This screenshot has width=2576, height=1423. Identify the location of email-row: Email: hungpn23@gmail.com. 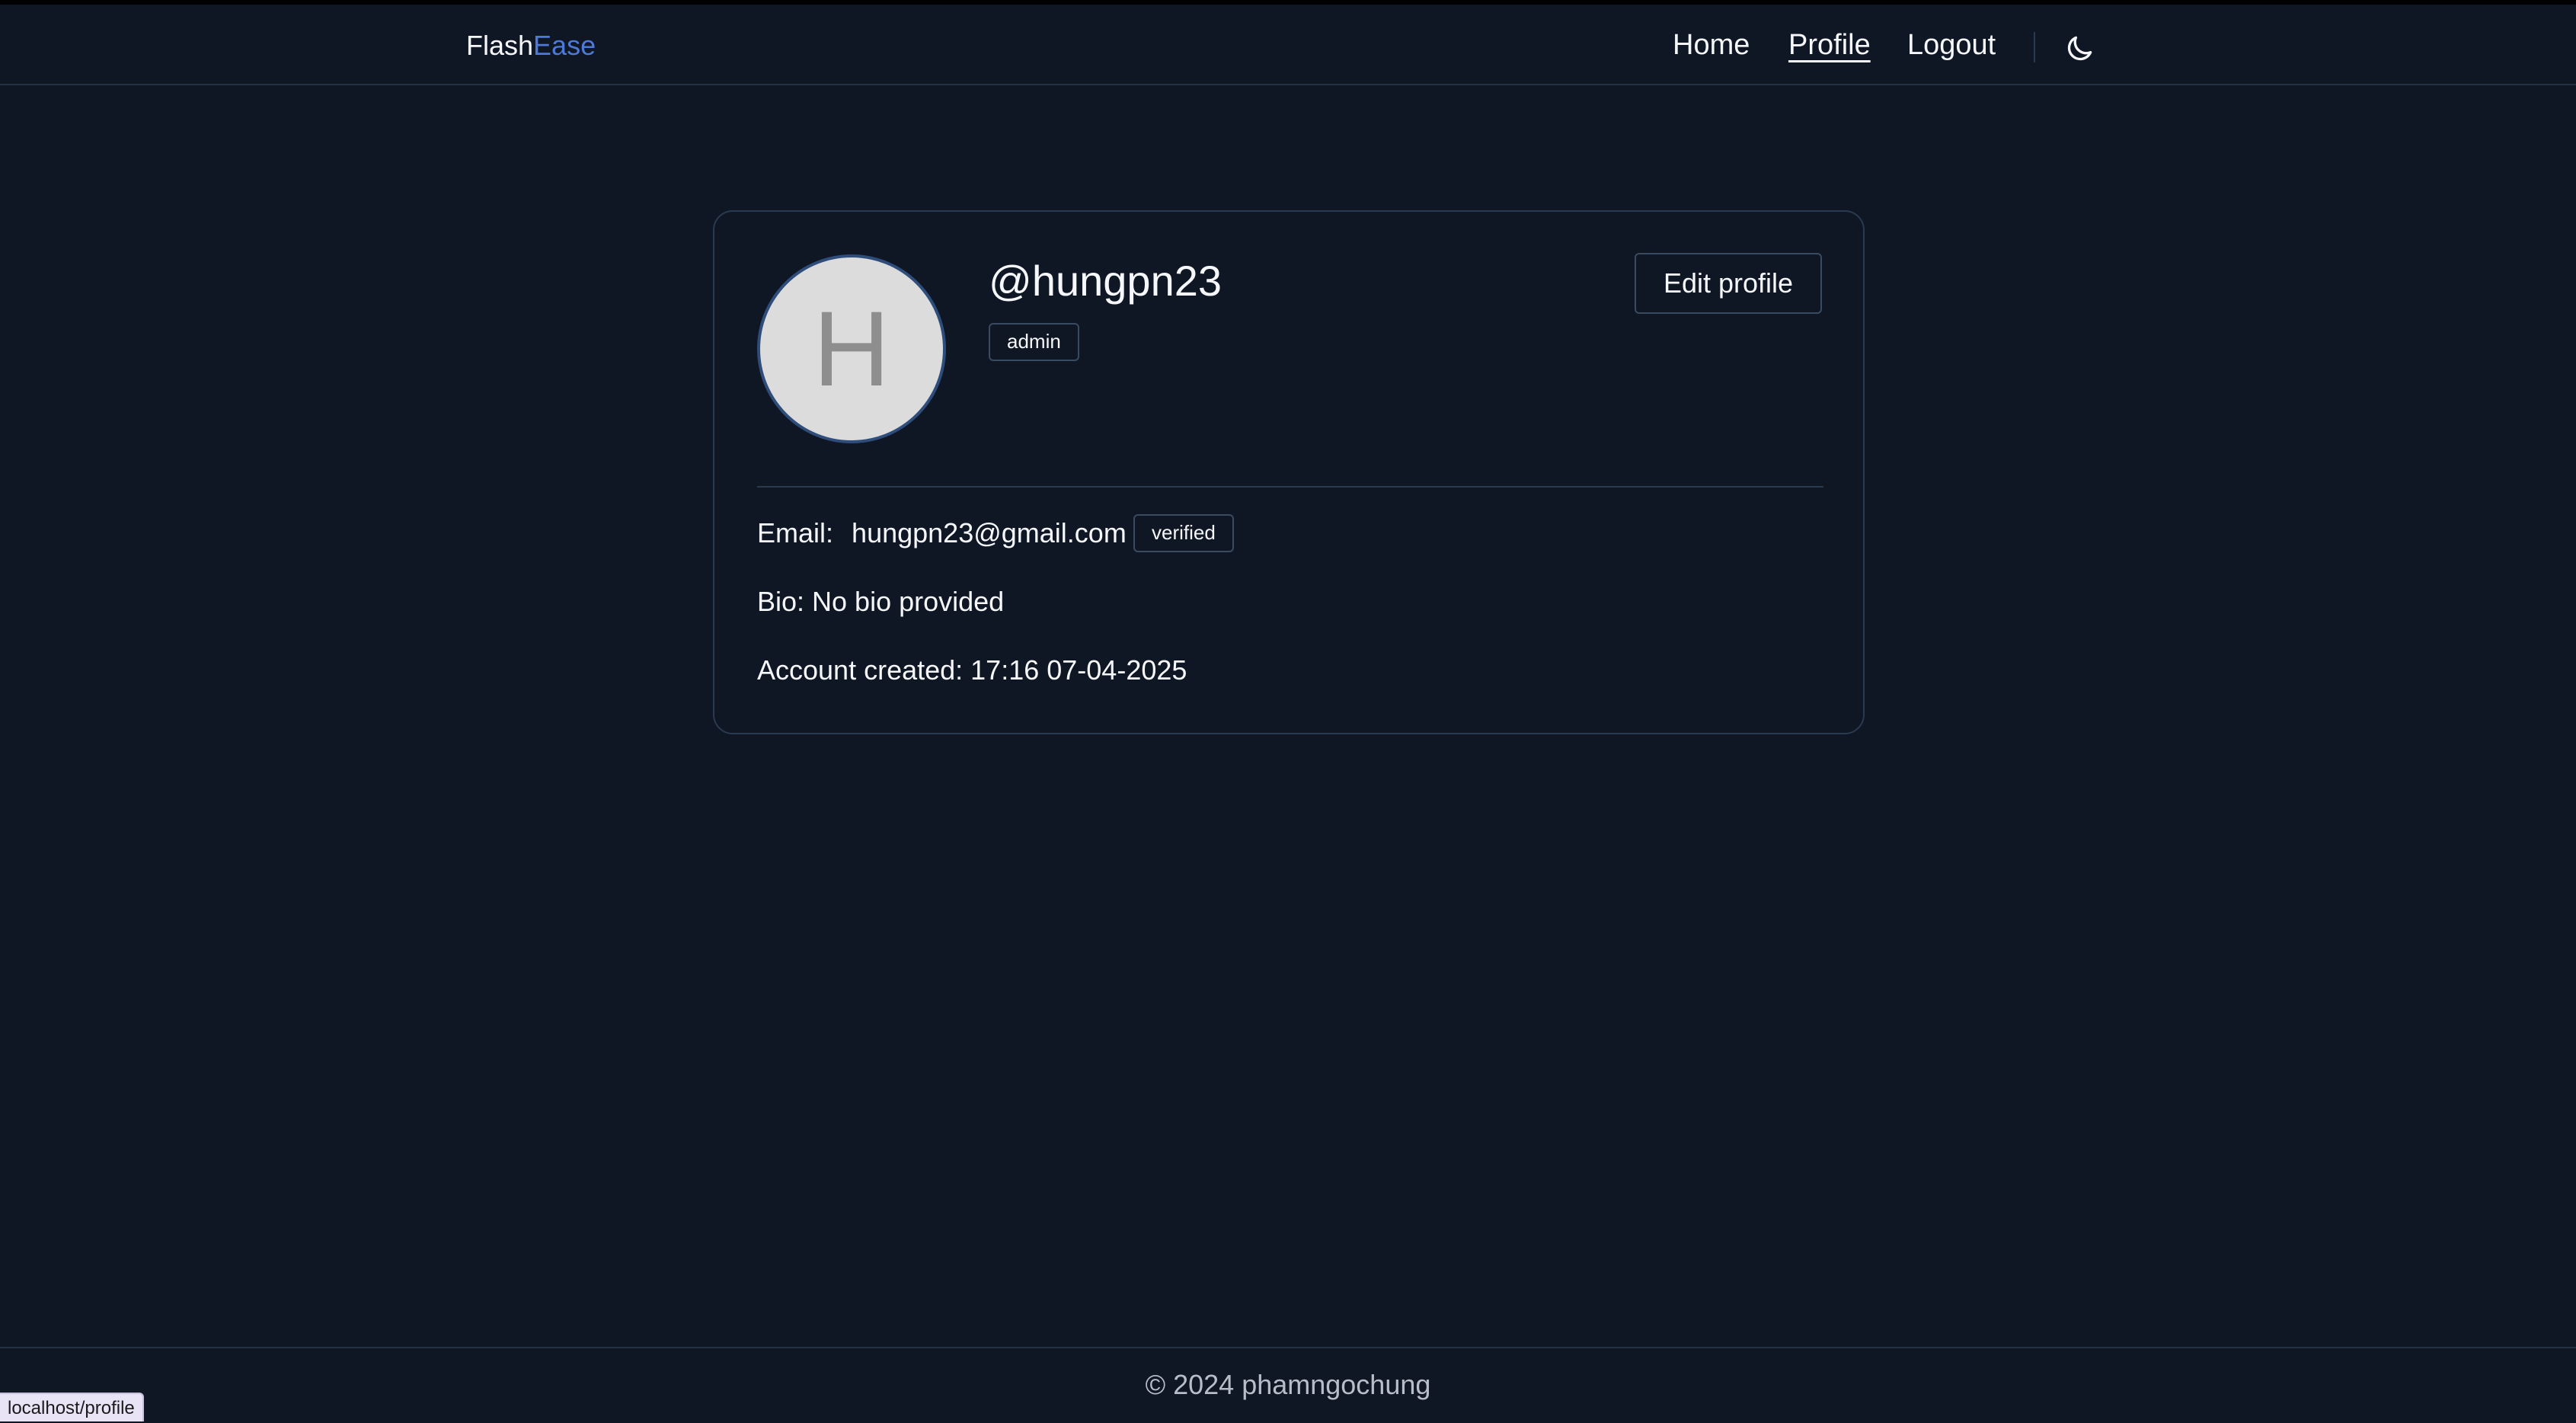
(942, 533).